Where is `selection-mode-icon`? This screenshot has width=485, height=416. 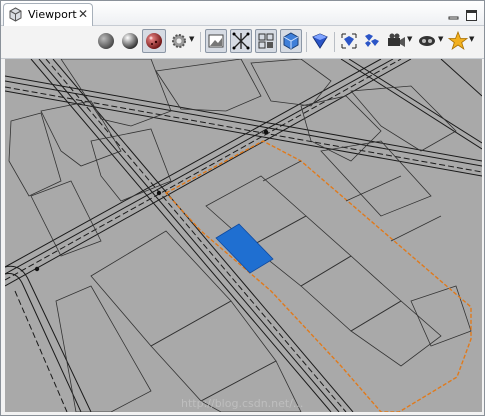
selection-mode-icon is located at coordinates (320, 41).